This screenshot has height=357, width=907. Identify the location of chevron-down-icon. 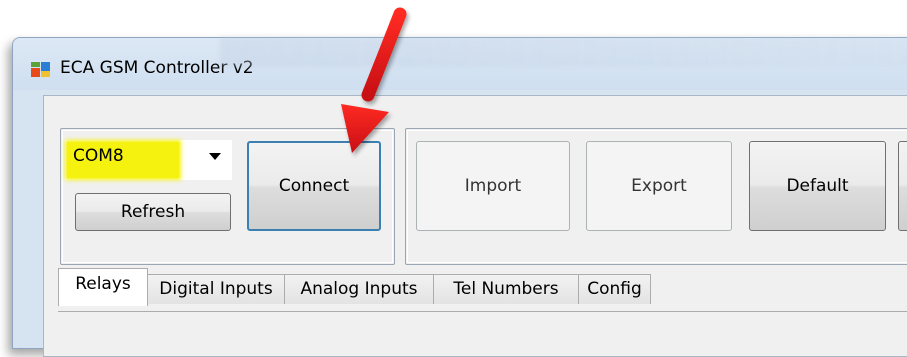
(215, 156).